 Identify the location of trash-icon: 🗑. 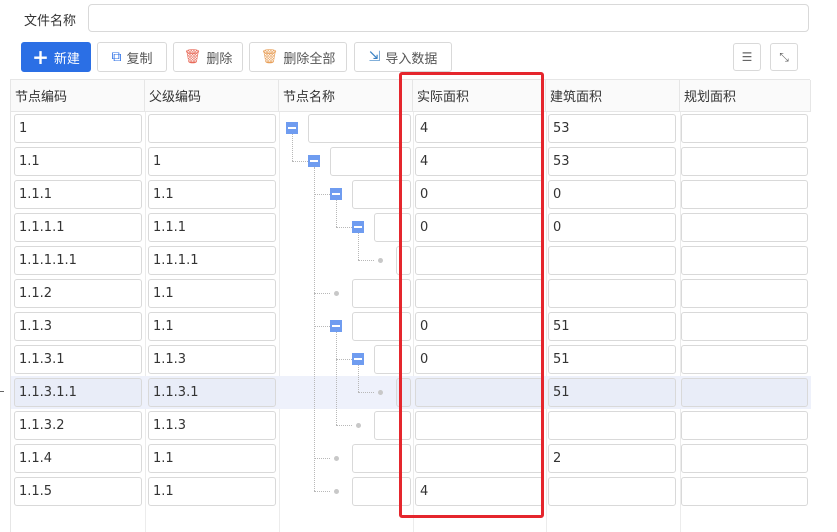
(192, 57).